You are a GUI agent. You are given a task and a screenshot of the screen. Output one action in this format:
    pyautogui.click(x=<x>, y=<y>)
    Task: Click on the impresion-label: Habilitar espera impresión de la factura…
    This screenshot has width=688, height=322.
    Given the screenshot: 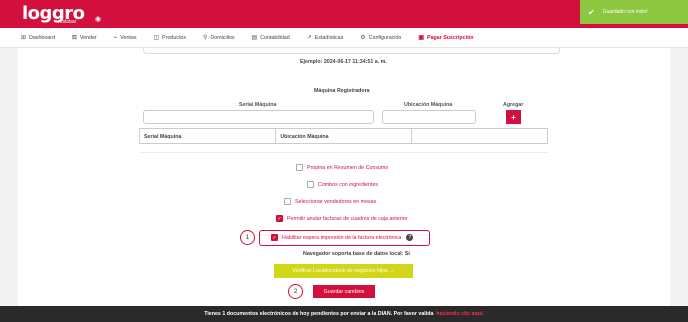 What is the action you would take?
    pyautogui.click(x=342, y=237)
    